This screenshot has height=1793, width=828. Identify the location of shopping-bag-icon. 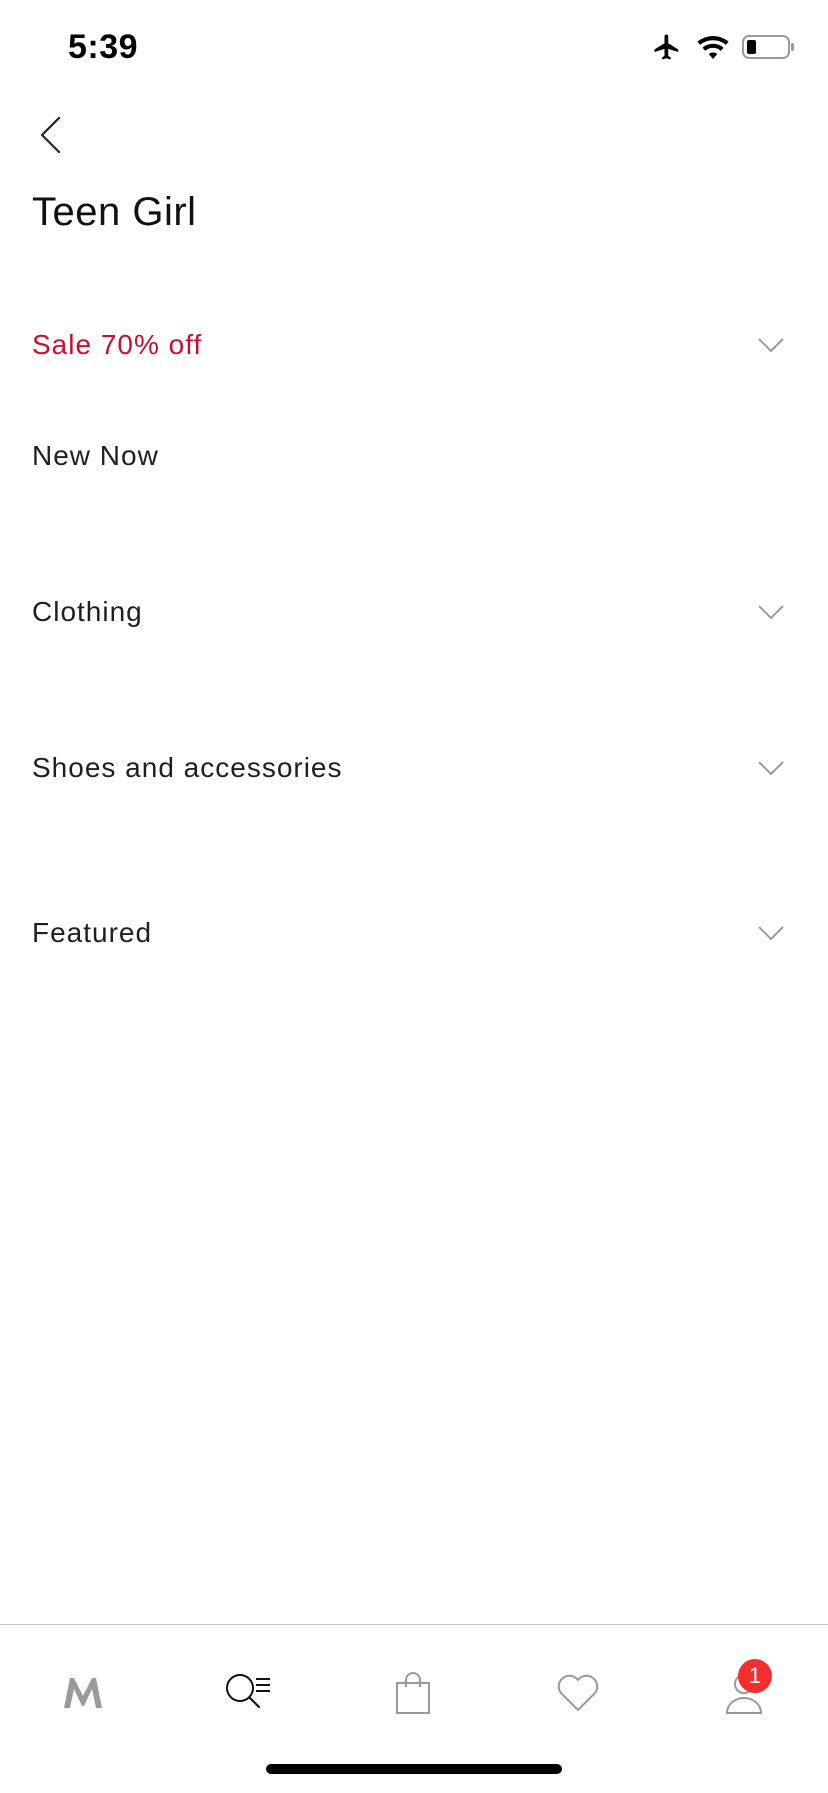
(413, 1695).